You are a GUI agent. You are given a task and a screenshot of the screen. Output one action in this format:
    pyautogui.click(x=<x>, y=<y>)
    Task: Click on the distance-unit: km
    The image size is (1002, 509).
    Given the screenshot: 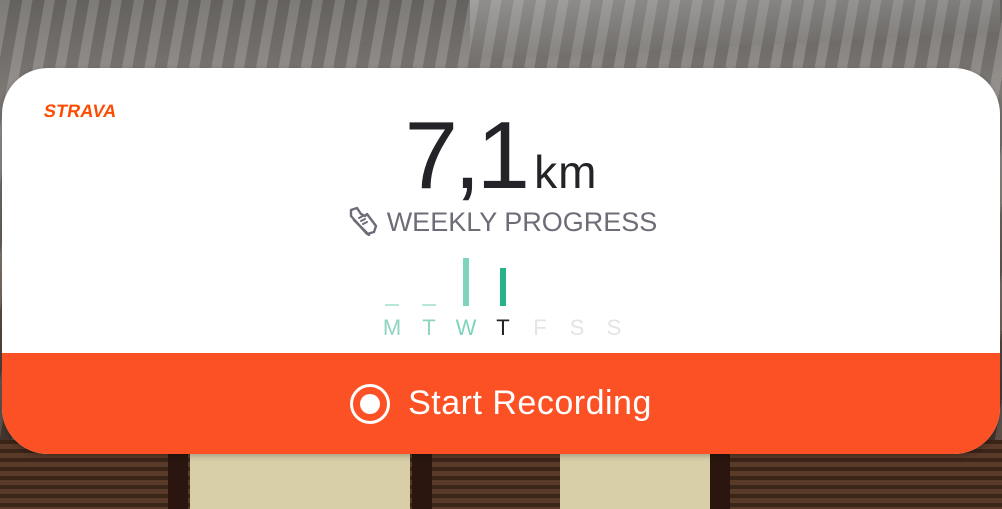 What is the action you would take?
    pyautogui.click(x=566, y=172)
    